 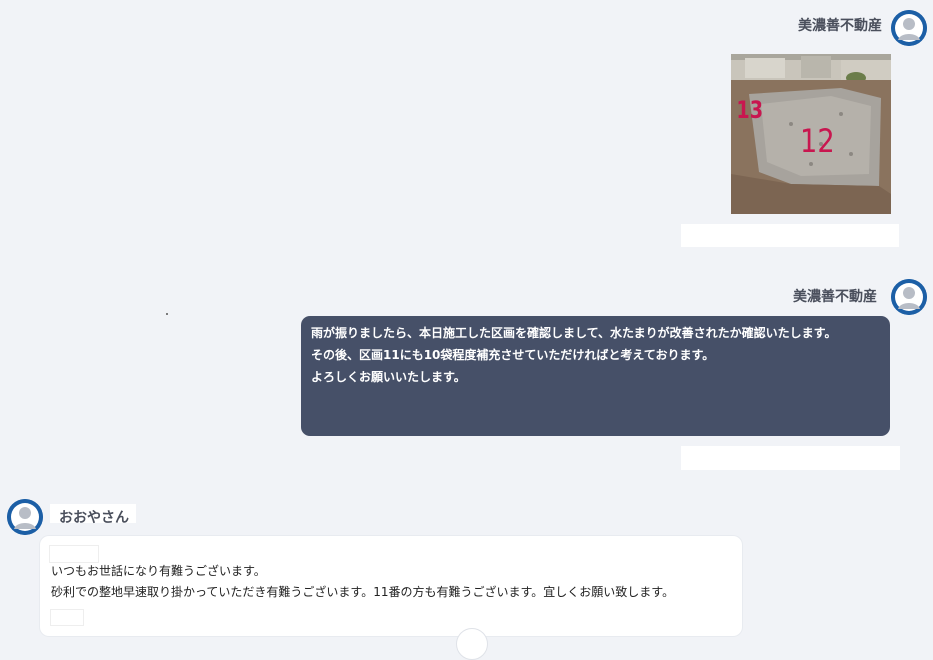 I want to click on message-photo: 13 12, so click(x=811, y=134).